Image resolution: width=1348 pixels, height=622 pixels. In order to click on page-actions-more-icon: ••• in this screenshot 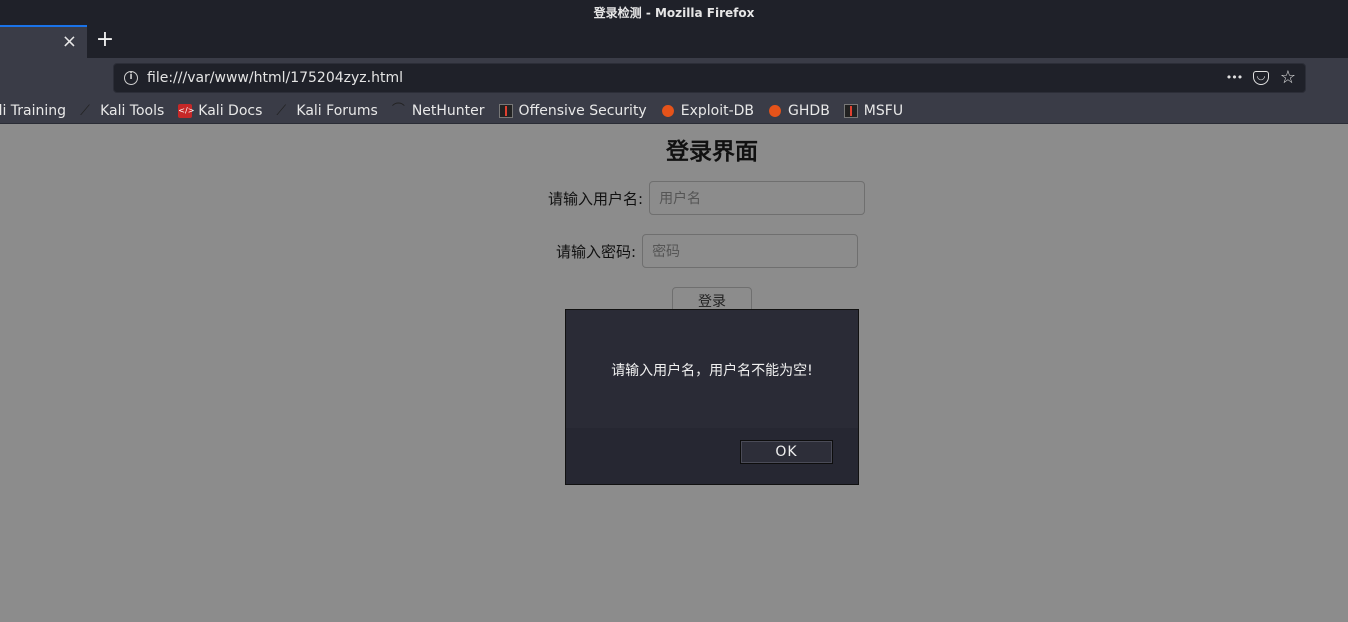, I will do `click(1234, 78)`.